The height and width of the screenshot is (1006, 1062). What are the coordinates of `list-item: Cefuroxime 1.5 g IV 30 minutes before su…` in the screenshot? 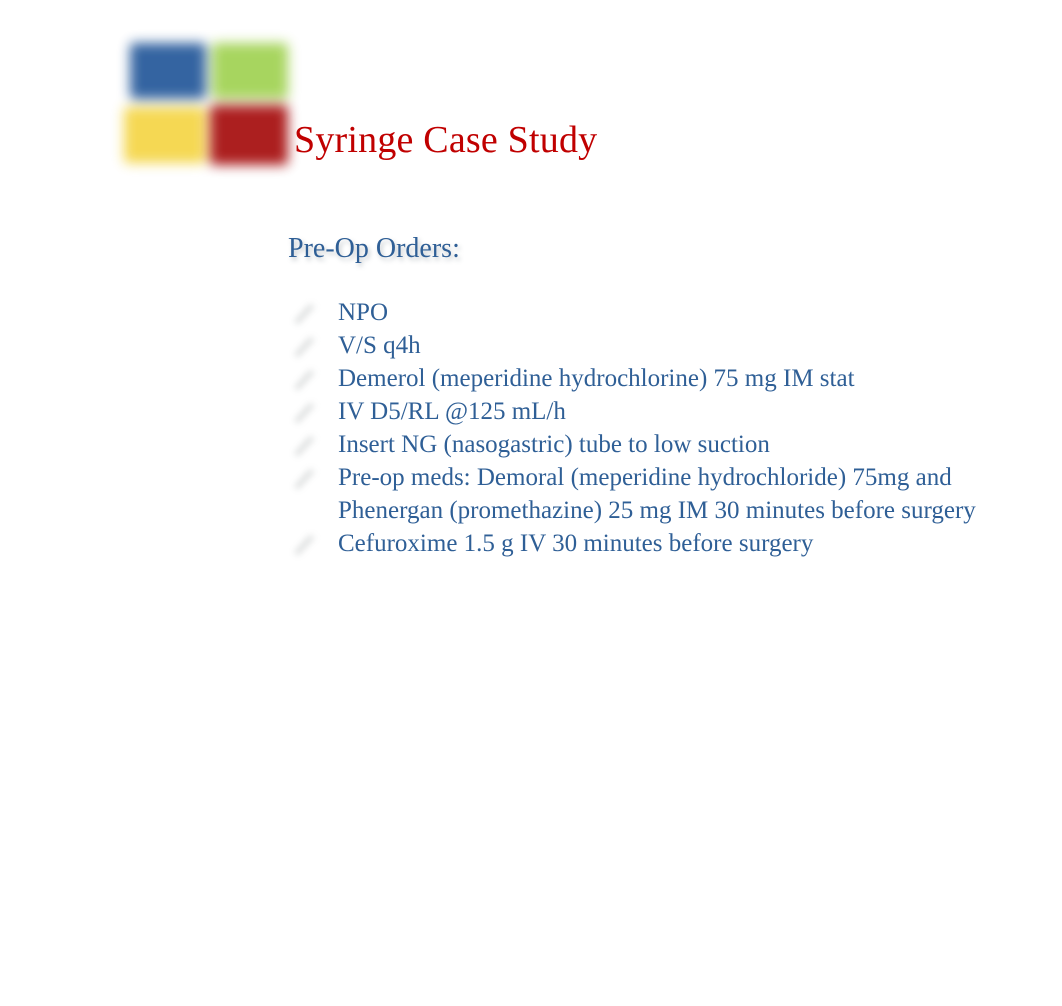 It's located at (646, 543).